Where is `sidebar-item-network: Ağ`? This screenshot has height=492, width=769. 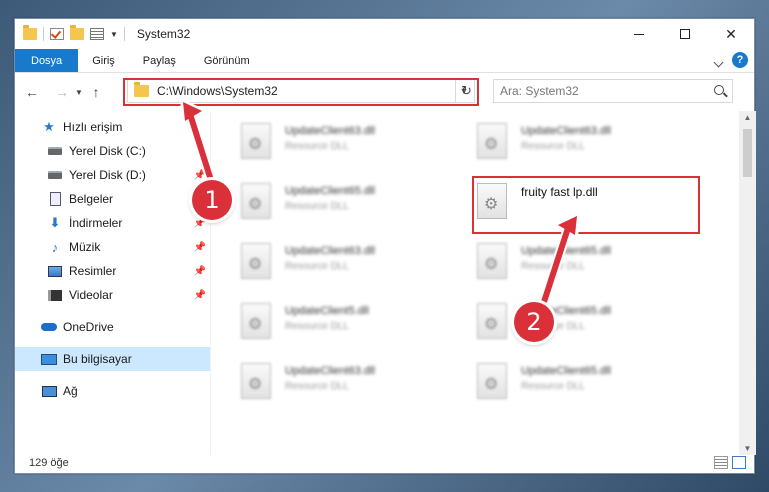
sidebar-item-network: Ağ is located at coordinates (112, 391).